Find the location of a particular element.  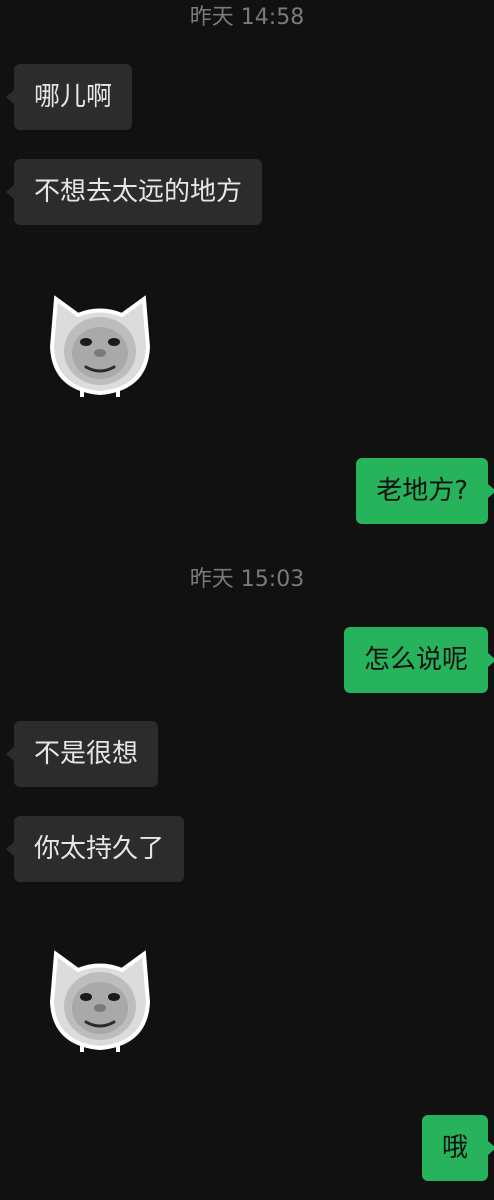

message-outgoing: 老地方? is located at coordinates (425, 491).